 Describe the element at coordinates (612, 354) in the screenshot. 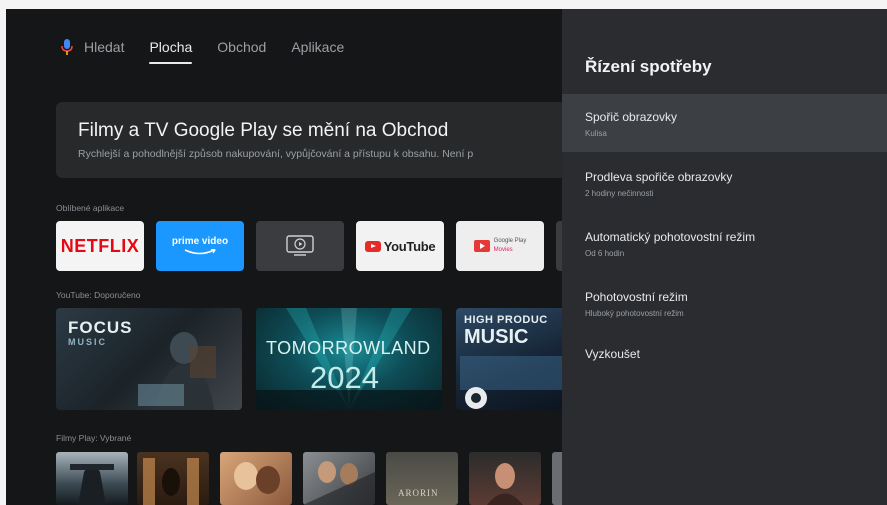

I see `setting-label: Vyzkoušet` at that location.